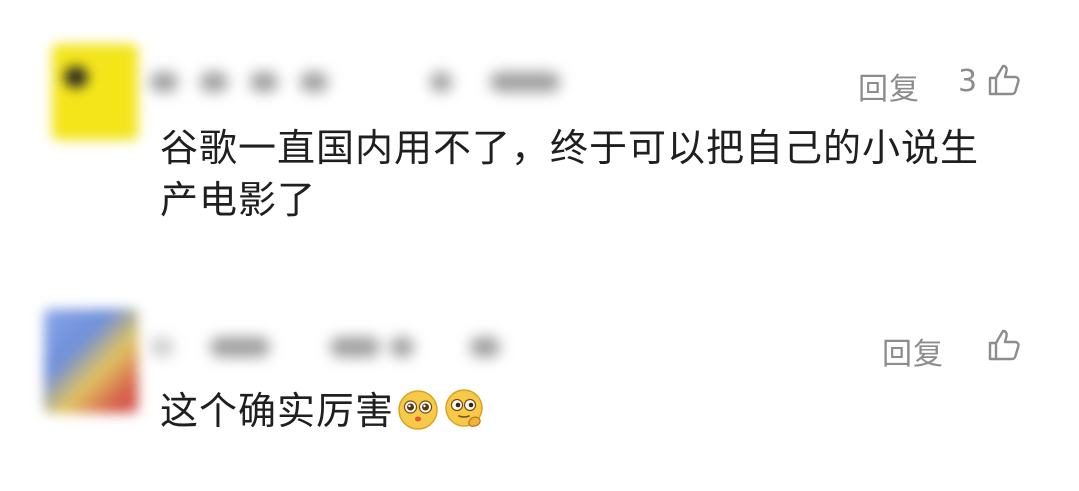 The height and width of the screenshot is (491, 1079). What do you see at coordinates (590, 411) in the screenshot?
I see `comment-text: 这个确实厉害` at bounding box center [590, 411].